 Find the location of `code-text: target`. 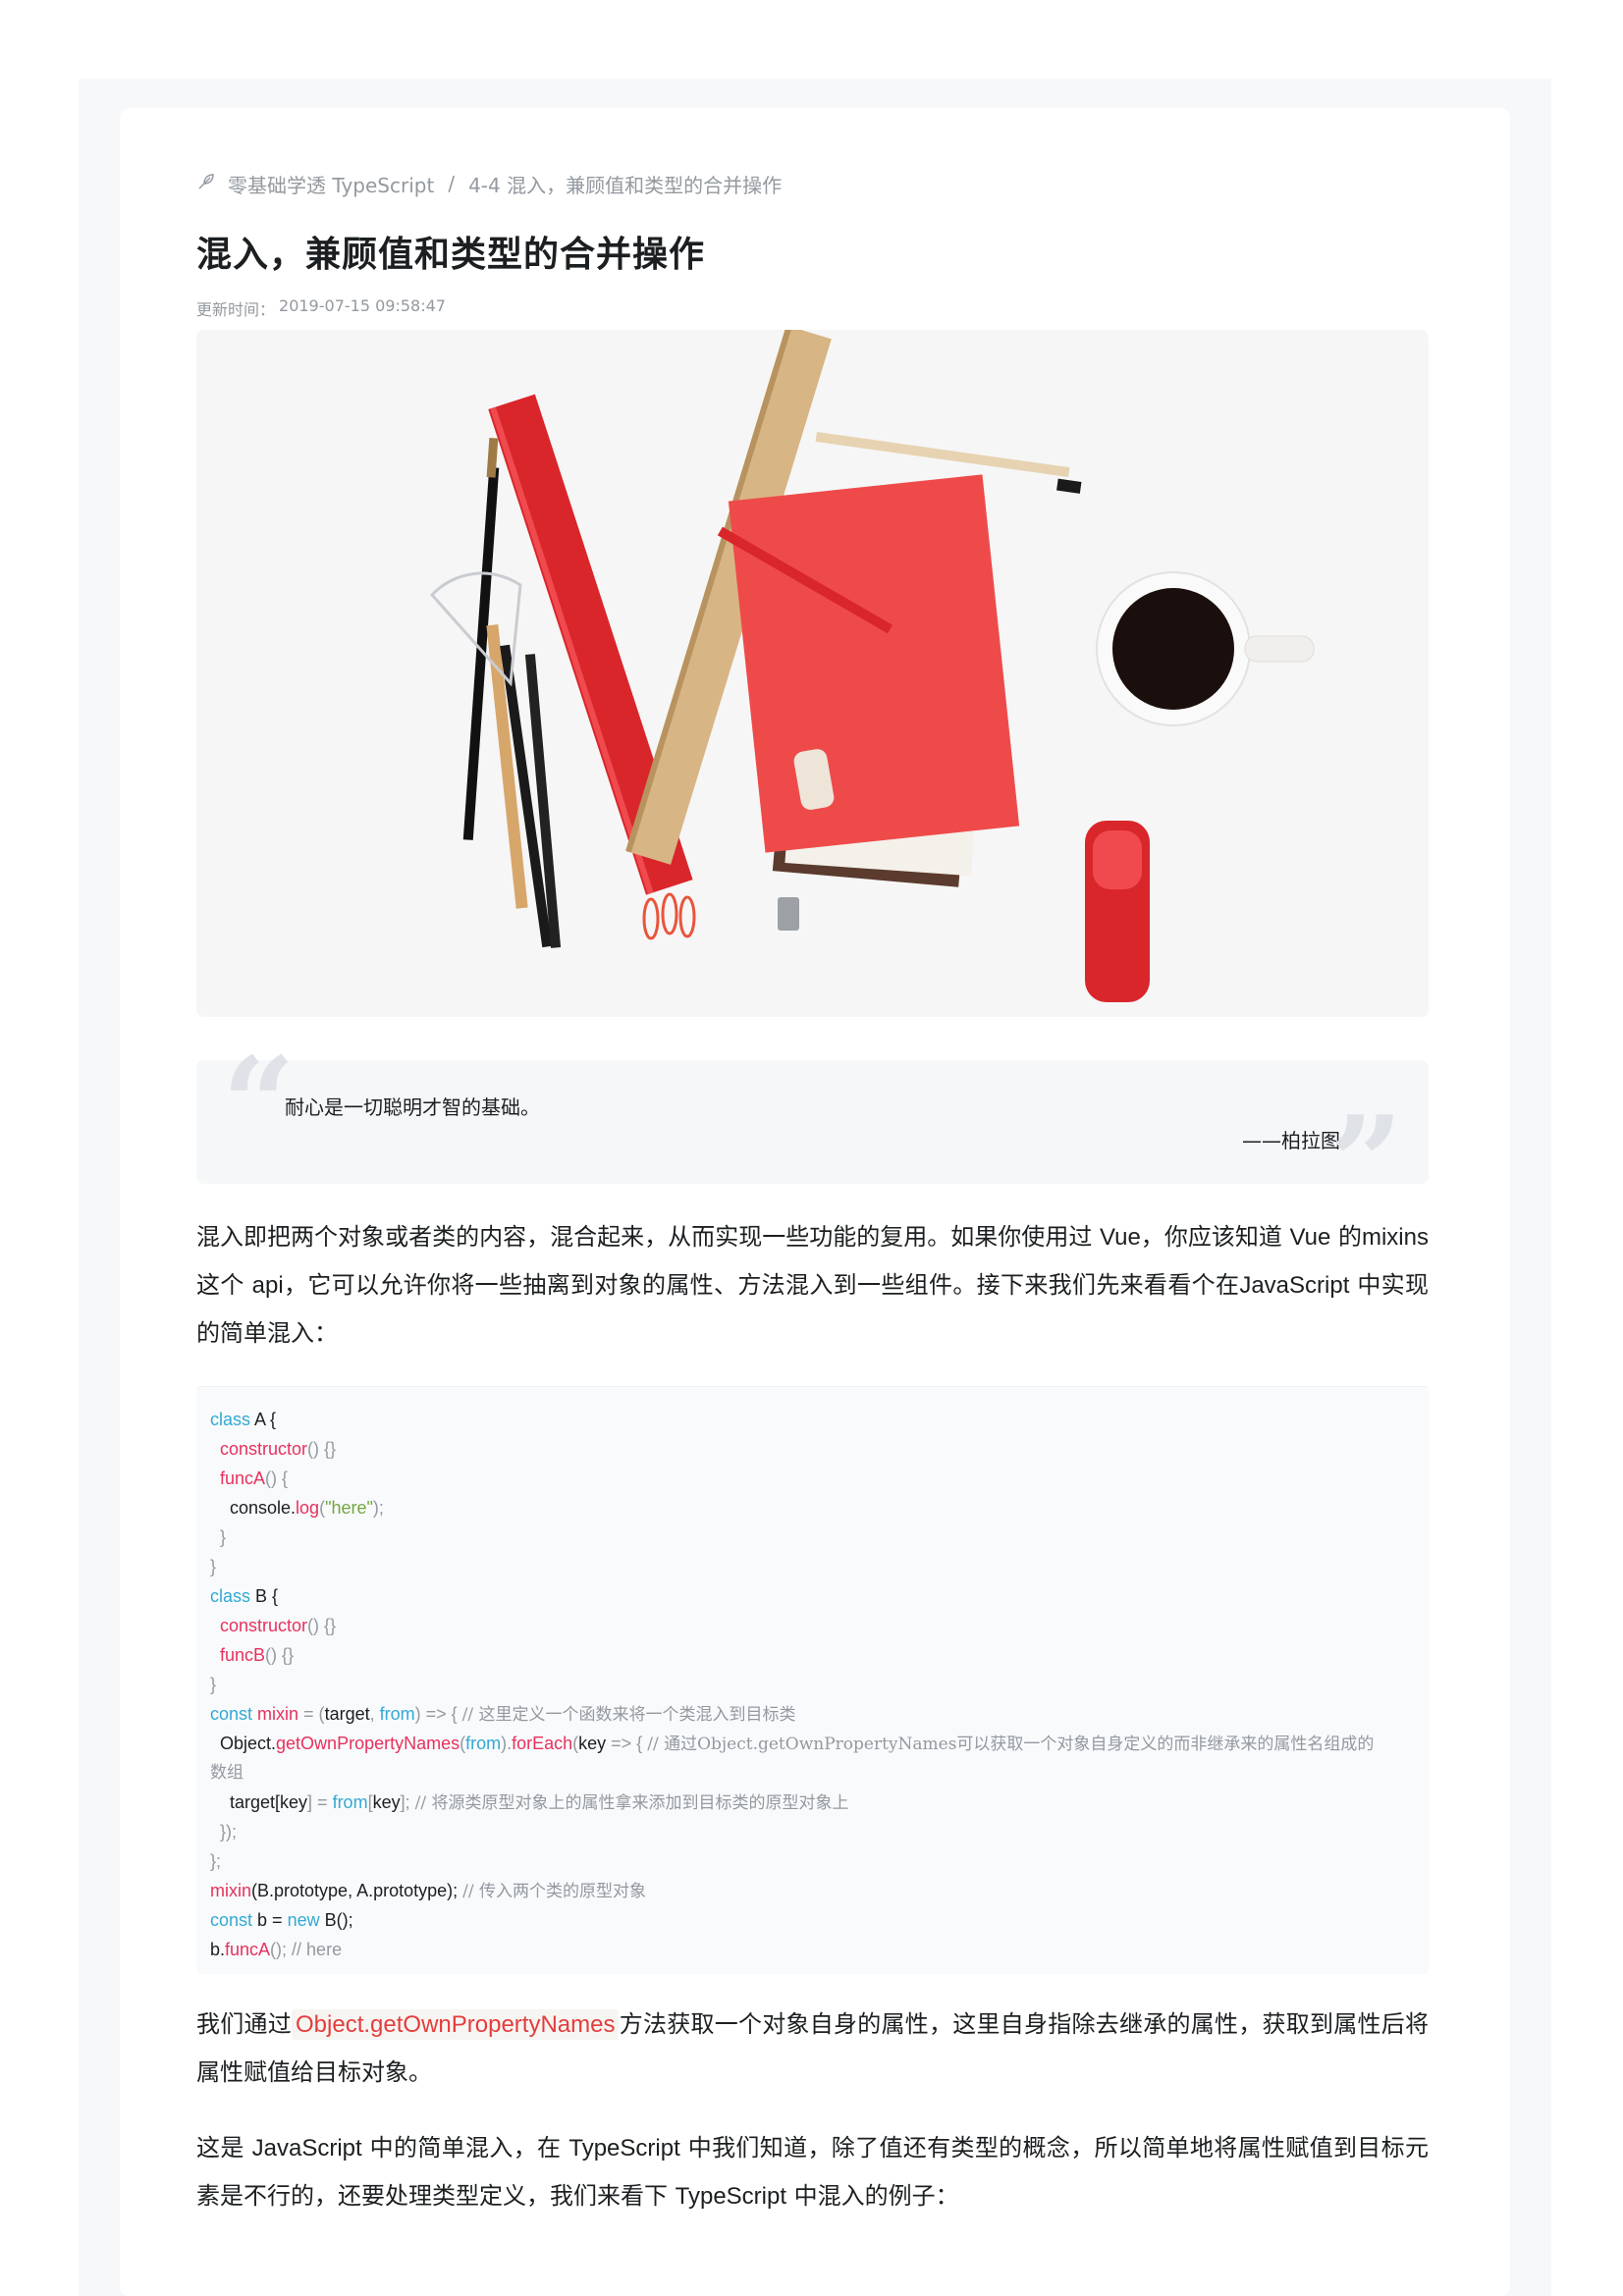

code-text: target is located at coordinates (347, 1714).